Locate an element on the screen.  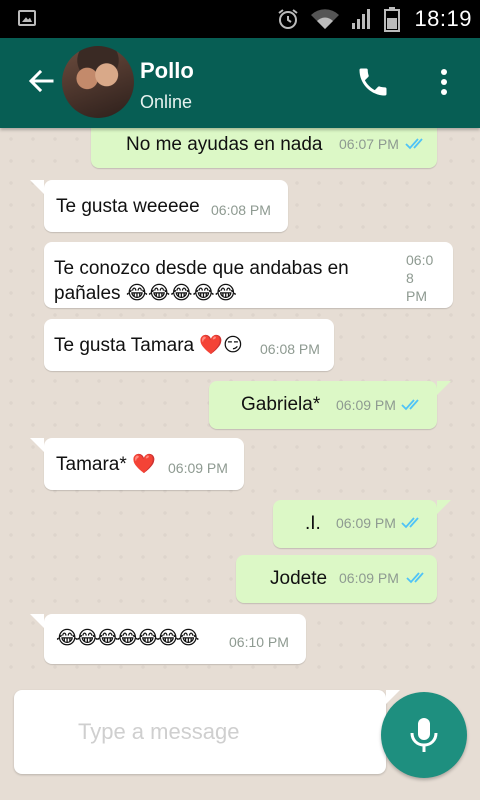
message-outgoing: Jodete 06:09 PM is located at coordinates (336, 579).